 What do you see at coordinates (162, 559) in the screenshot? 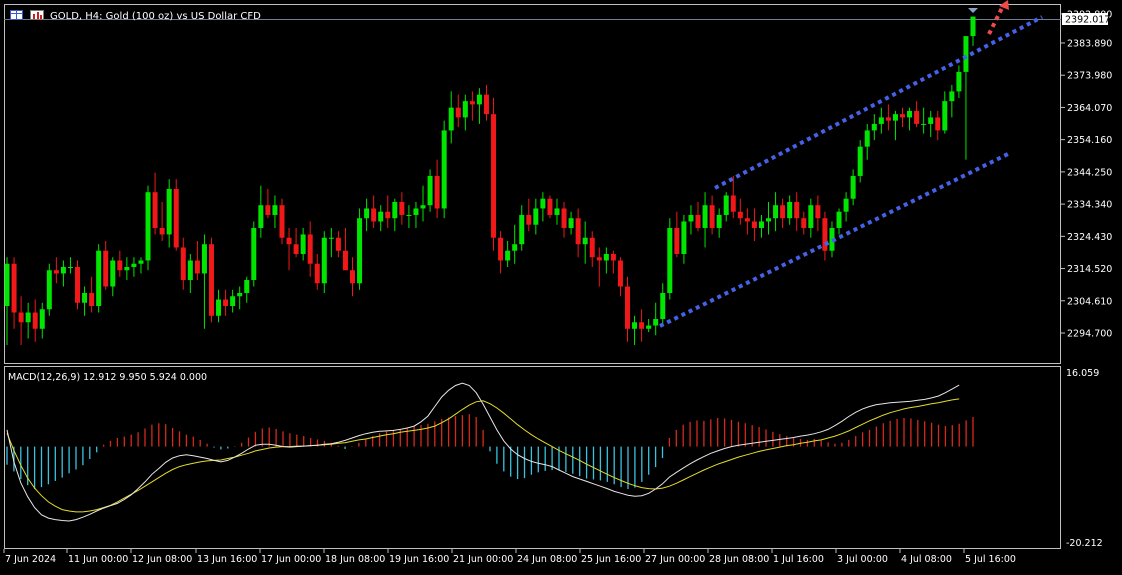
I see `time-axis-label: 12 Jun 08:00` at bounding box center [162, 559].